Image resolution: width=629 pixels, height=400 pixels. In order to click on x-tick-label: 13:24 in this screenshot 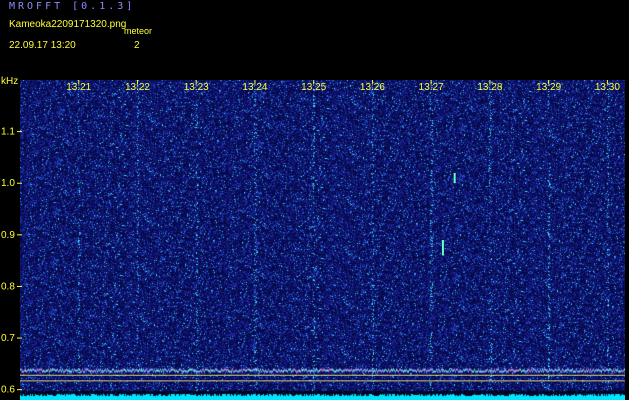, I will do `click(254, 87)`.